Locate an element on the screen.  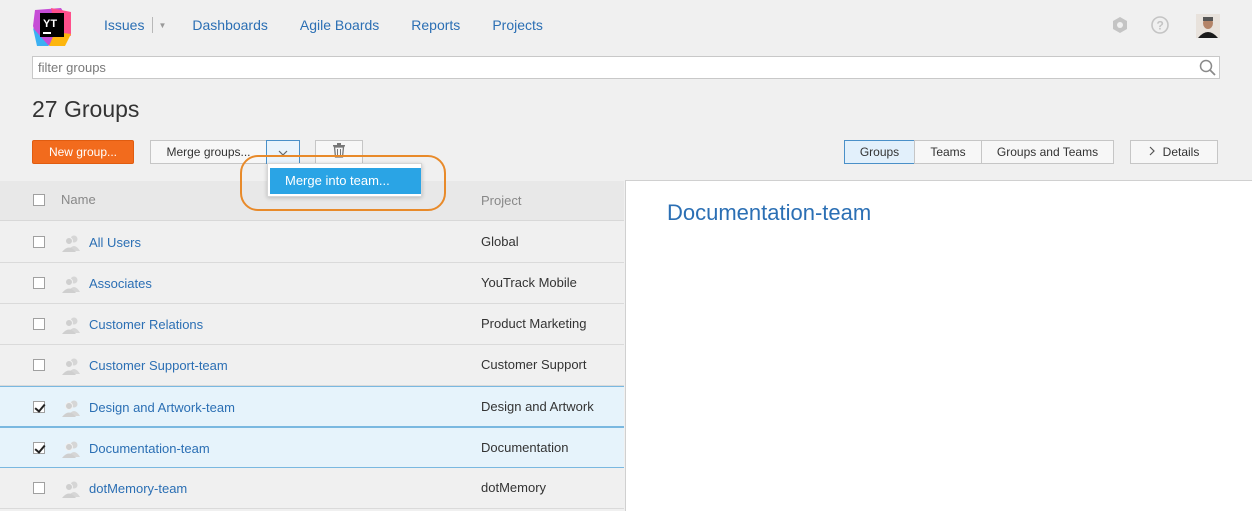
group-name-link: dotMemory-team is located at coordinates (138, 488).